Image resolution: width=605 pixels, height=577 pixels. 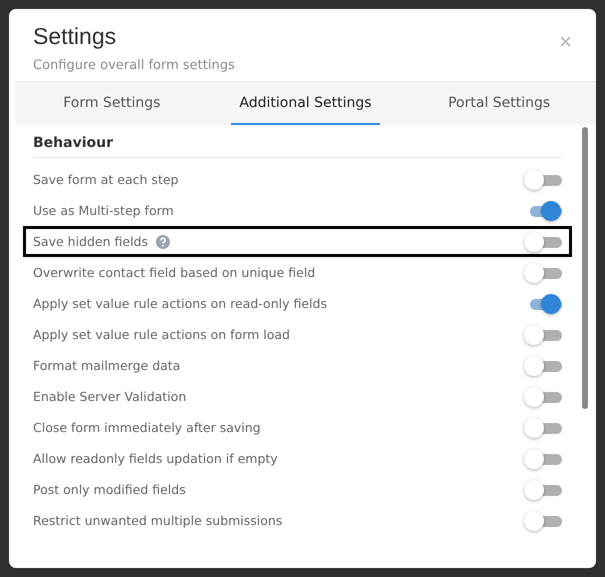 I want to click on setting-label: Use as Multi-step form, so click(x=103, y=210).